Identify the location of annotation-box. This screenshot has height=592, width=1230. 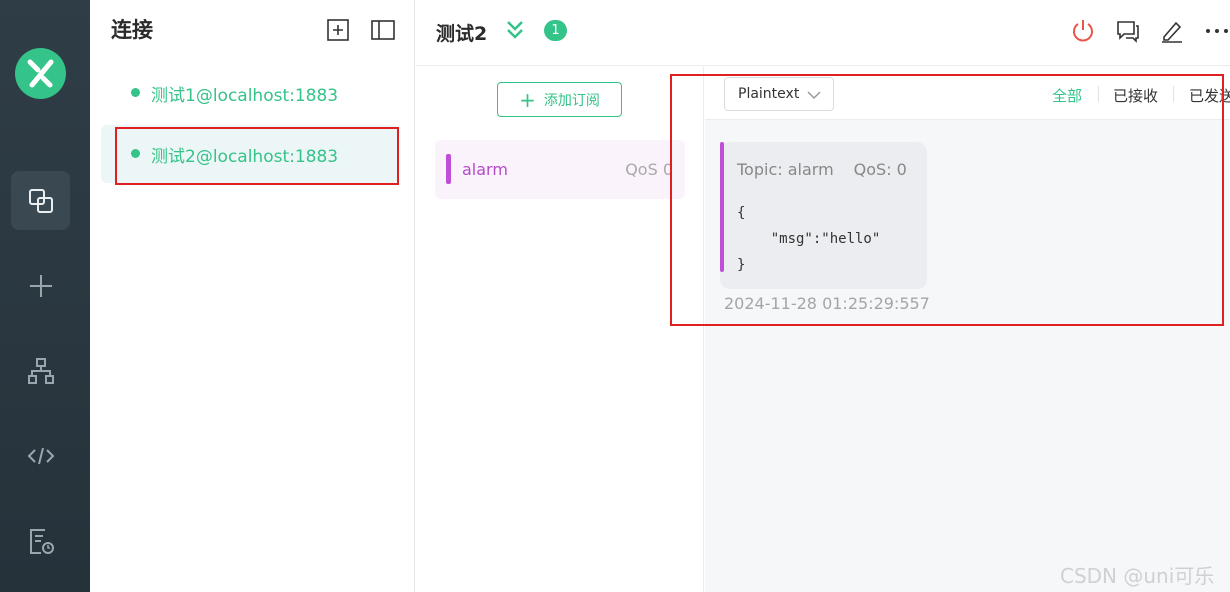
(257, 156).